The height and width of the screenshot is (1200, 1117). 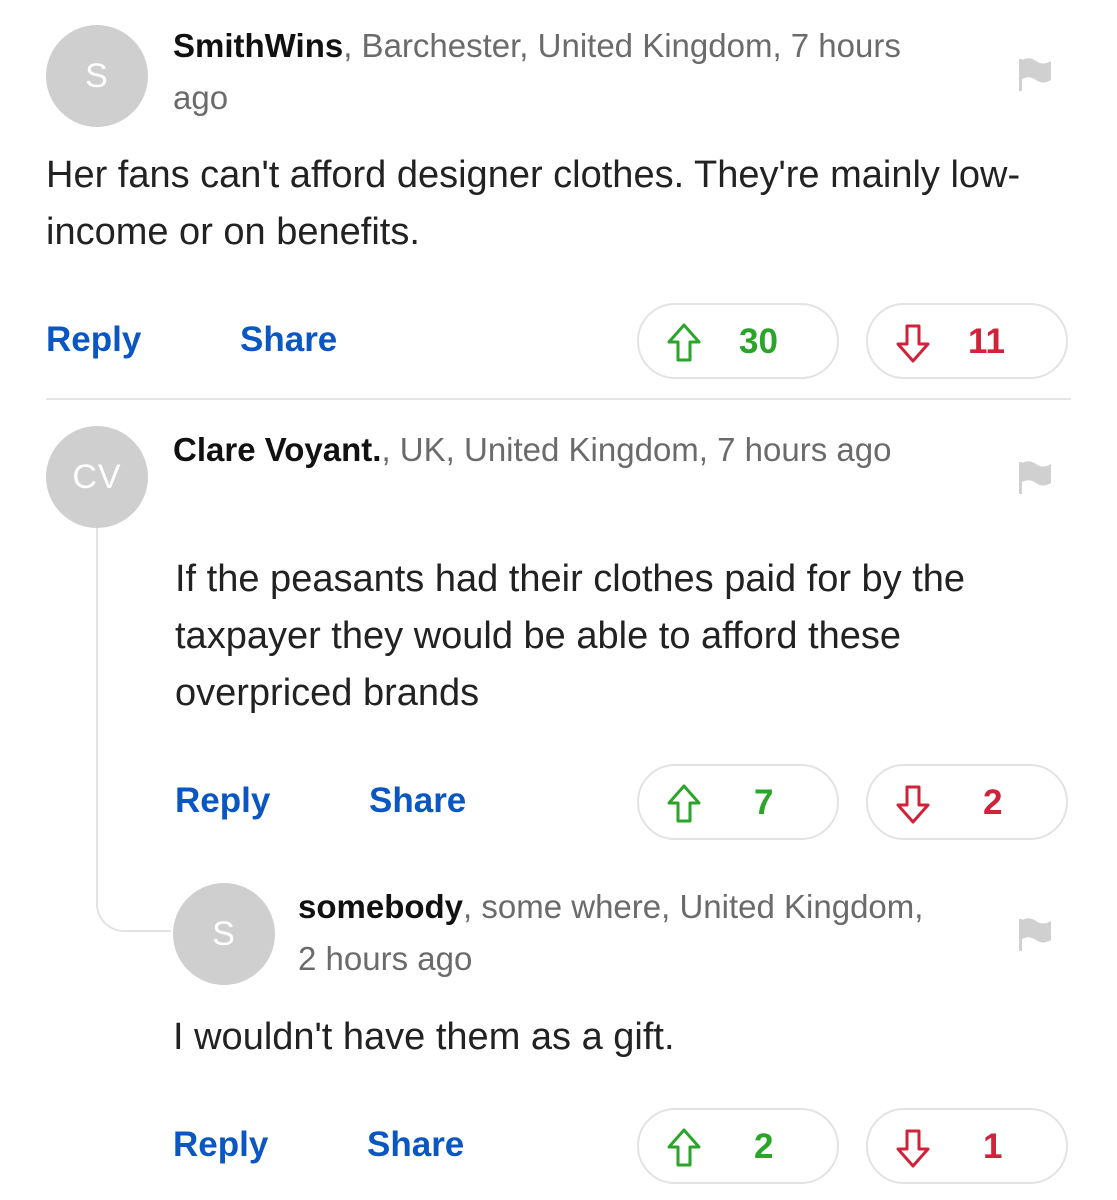 What do you see at coordinates (738, 341) in the screenshot?
I see `upvote-button: 30` at bounding box center [738, 341].